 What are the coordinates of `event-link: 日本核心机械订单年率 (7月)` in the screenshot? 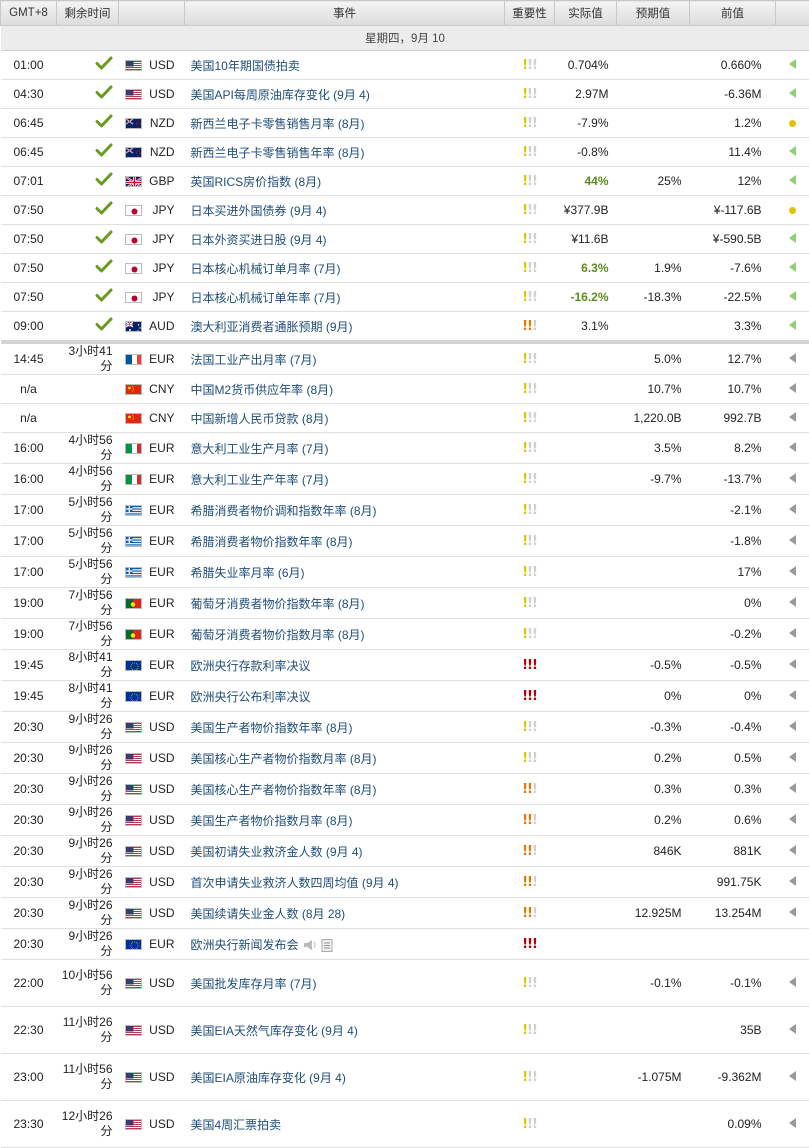 It's located at (266, 298).